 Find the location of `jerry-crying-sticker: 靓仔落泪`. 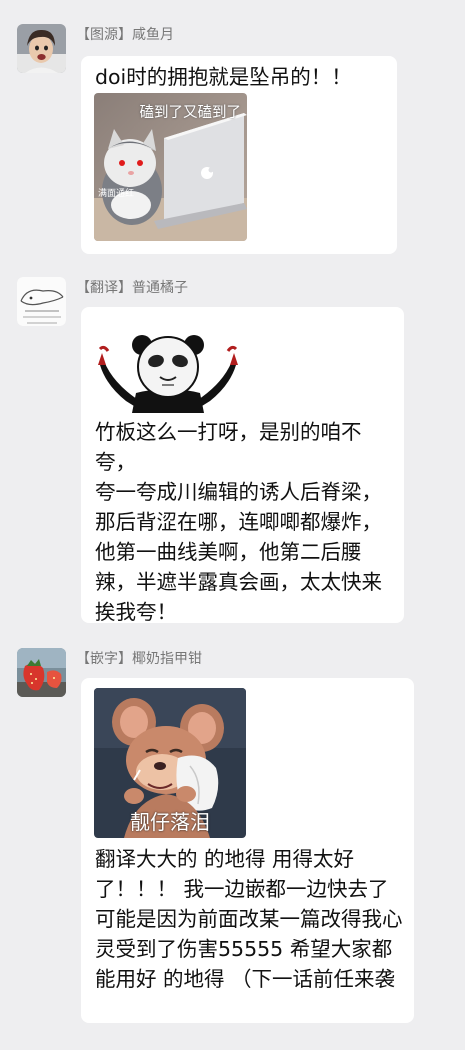

jerry-crying-sticker: 靓仔落泪 is located at coordinates (170, 763).